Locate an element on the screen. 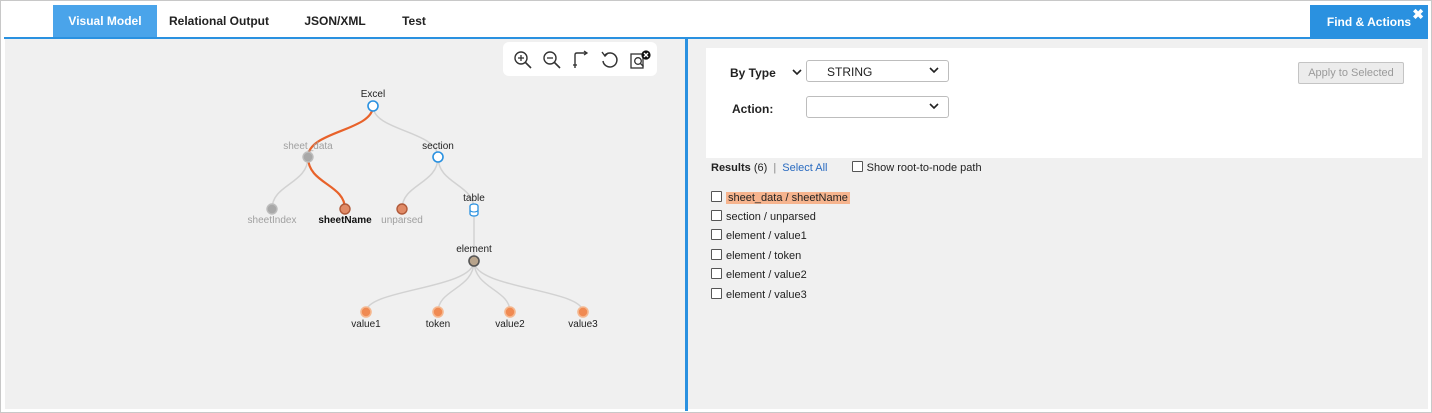 The image size is (1432, 413). tree-label-element: element is located at coordinates (474, 249).